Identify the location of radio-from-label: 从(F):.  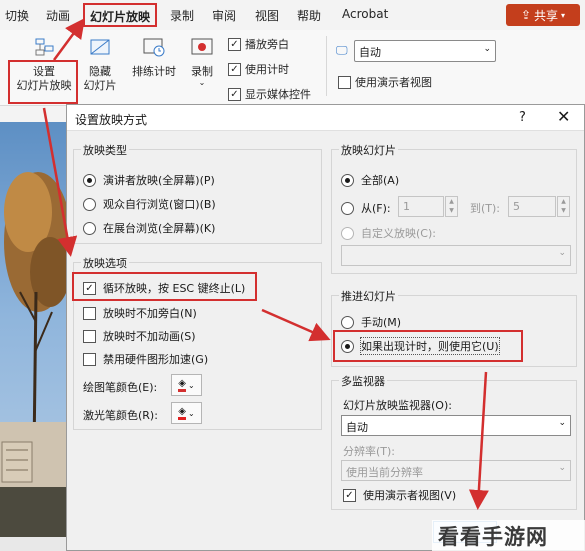
(376, 208).